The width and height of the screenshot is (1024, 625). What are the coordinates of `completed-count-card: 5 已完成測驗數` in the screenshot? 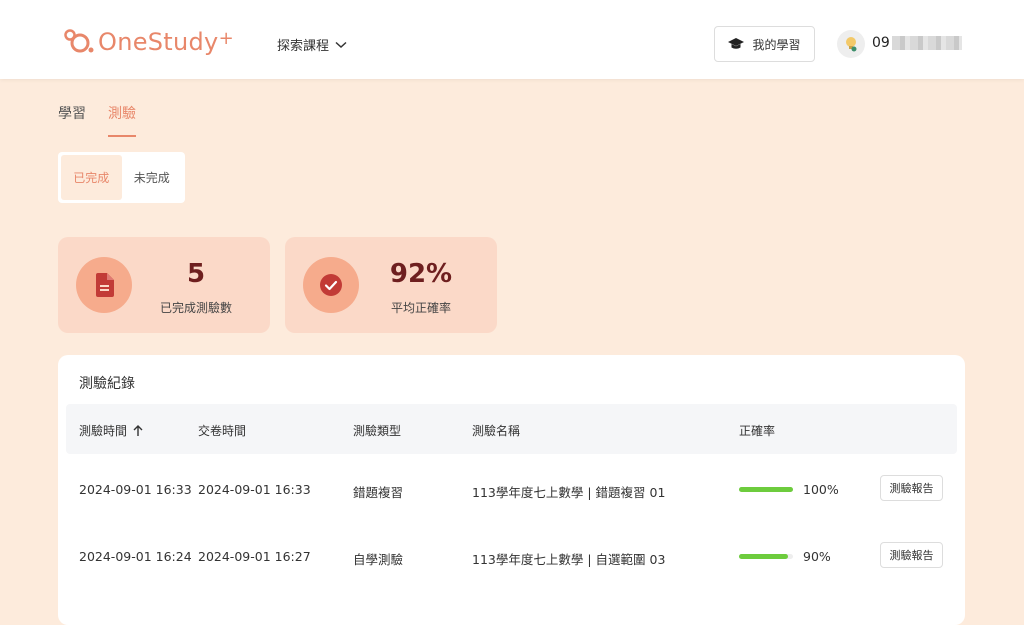 It's located at (164, 285).